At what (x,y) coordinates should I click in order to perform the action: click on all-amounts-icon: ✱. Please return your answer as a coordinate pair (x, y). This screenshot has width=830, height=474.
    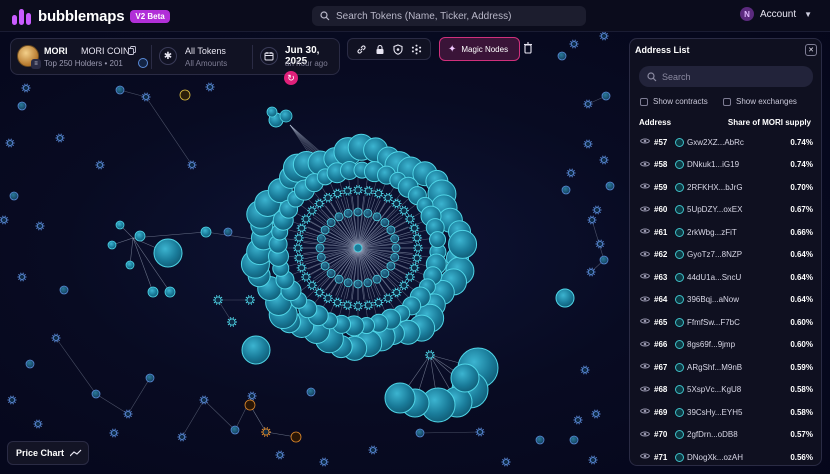
    Looking at the image, I should click on (168, 56).